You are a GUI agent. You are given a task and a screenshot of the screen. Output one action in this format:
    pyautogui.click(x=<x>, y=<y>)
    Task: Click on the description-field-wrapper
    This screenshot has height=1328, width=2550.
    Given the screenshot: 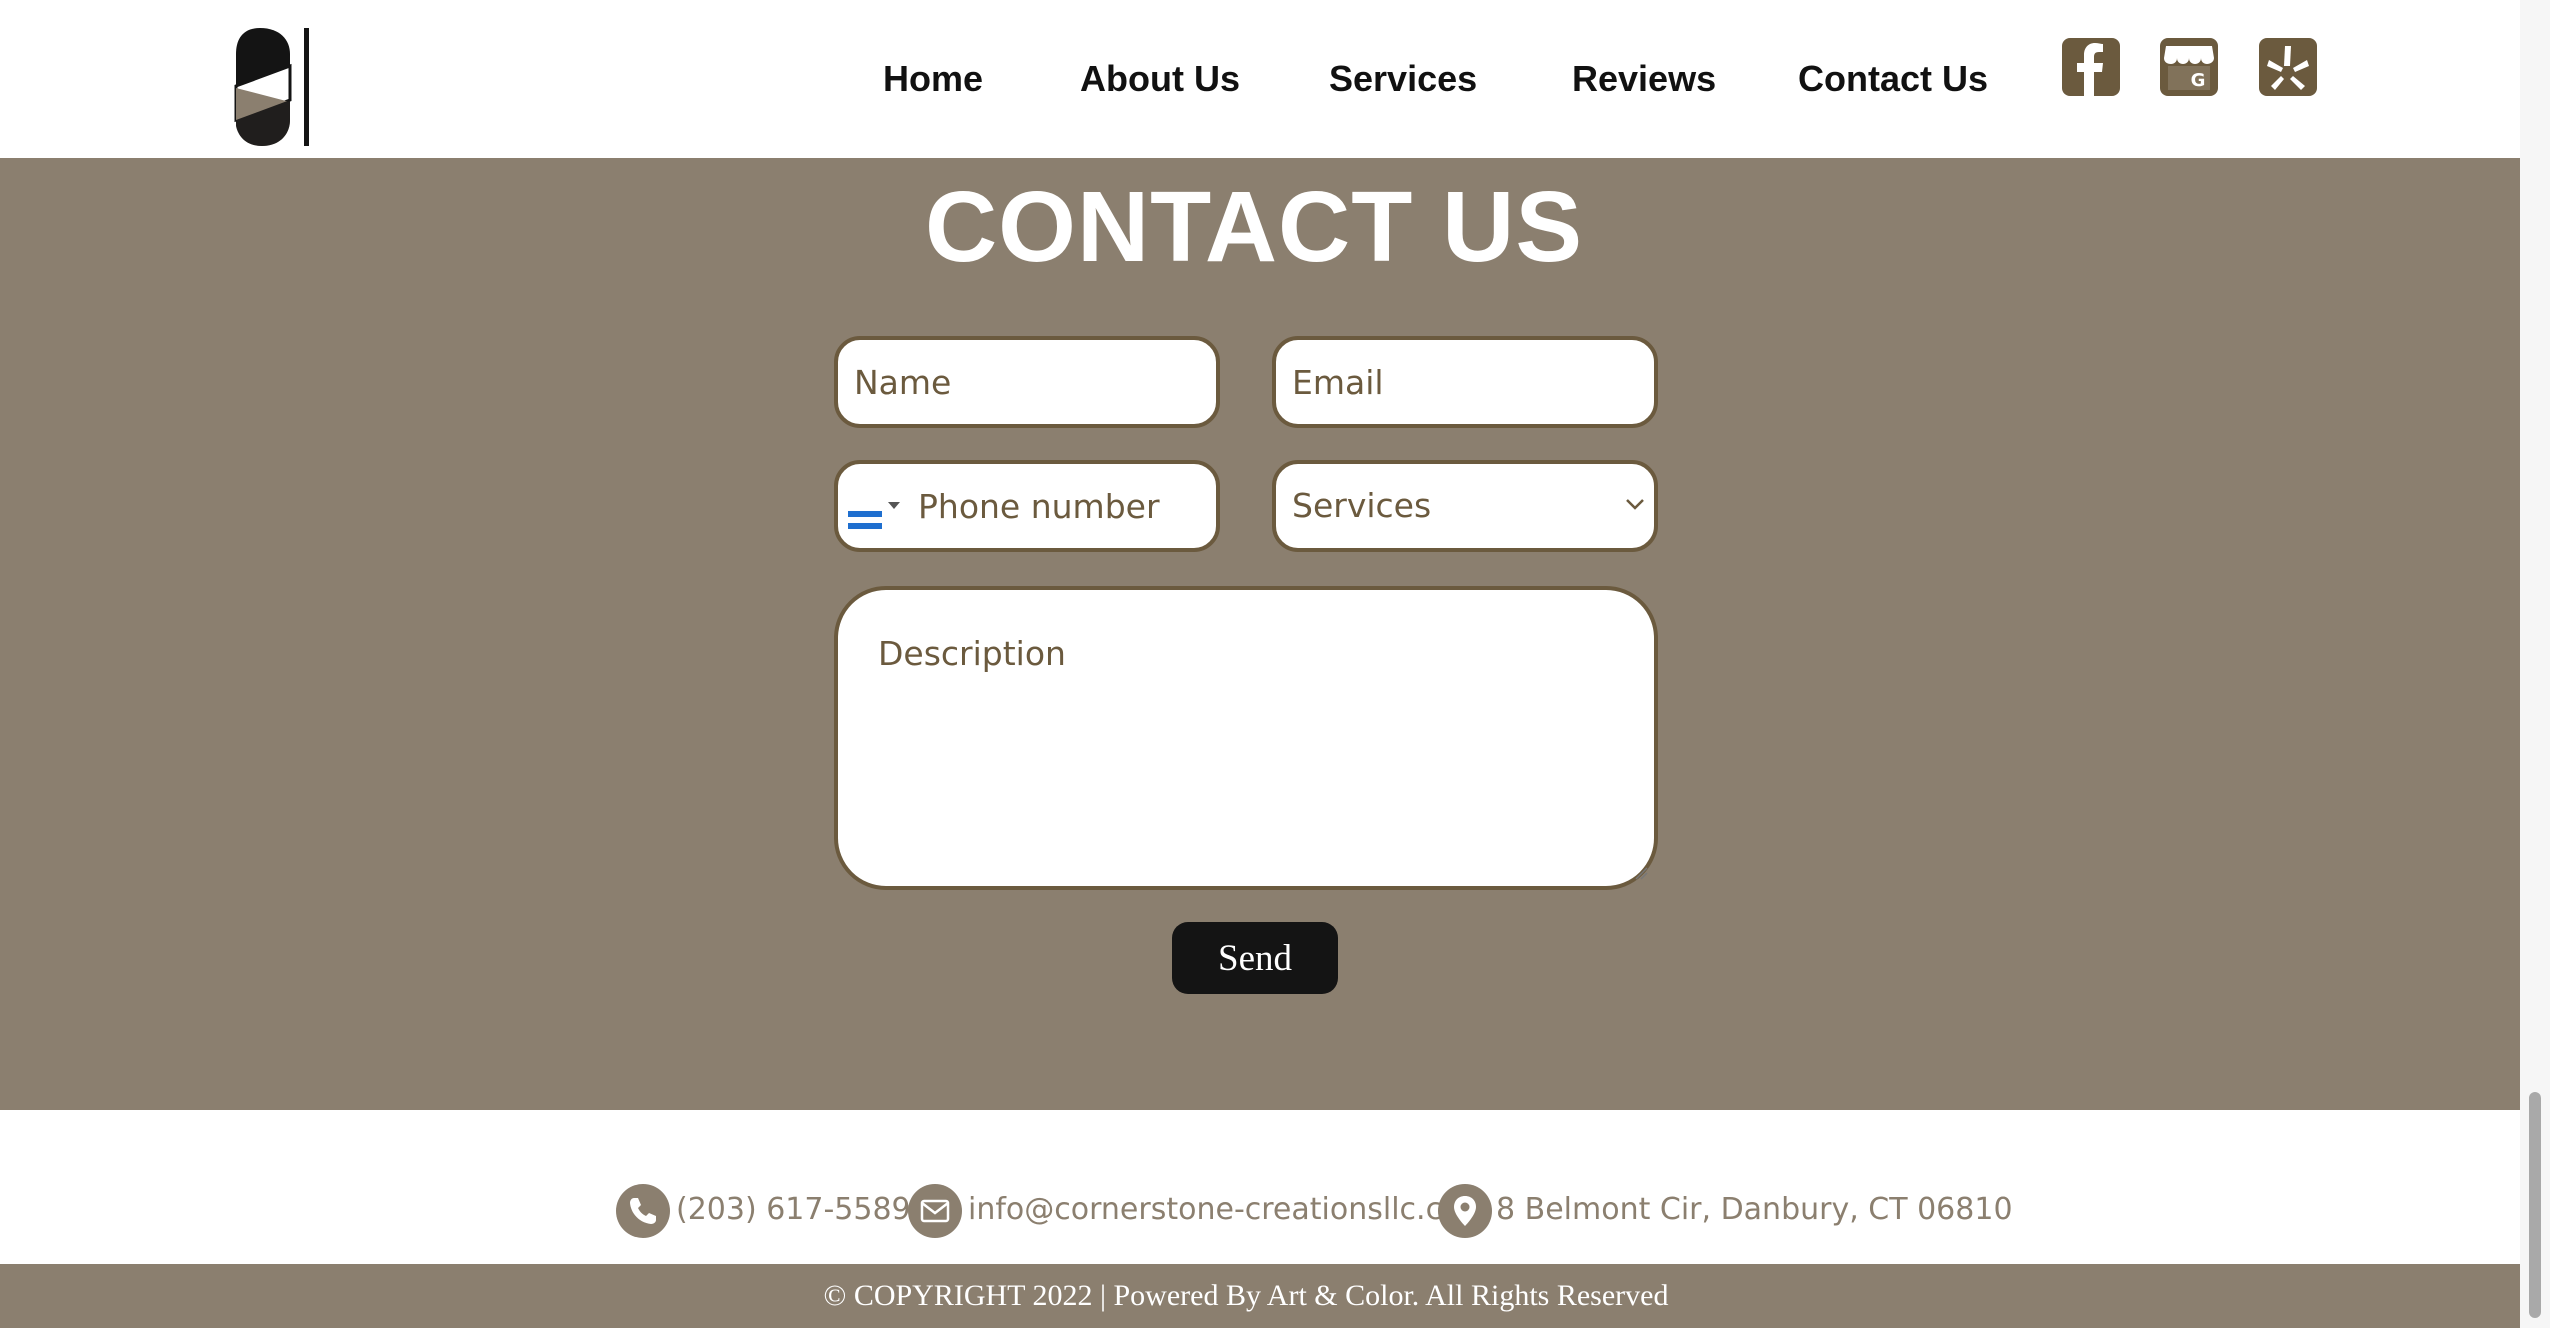 What is the action you would take?
    pyautogui.click(x=1246, y=738)
    